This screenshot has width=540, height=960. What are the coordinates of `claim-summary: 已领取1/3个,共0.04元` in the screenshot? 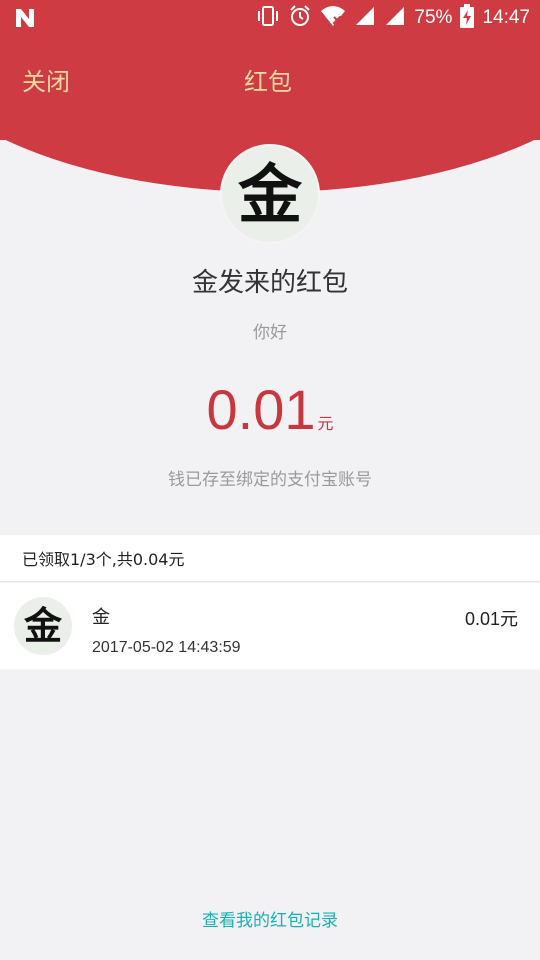 It's located at (270, 558).